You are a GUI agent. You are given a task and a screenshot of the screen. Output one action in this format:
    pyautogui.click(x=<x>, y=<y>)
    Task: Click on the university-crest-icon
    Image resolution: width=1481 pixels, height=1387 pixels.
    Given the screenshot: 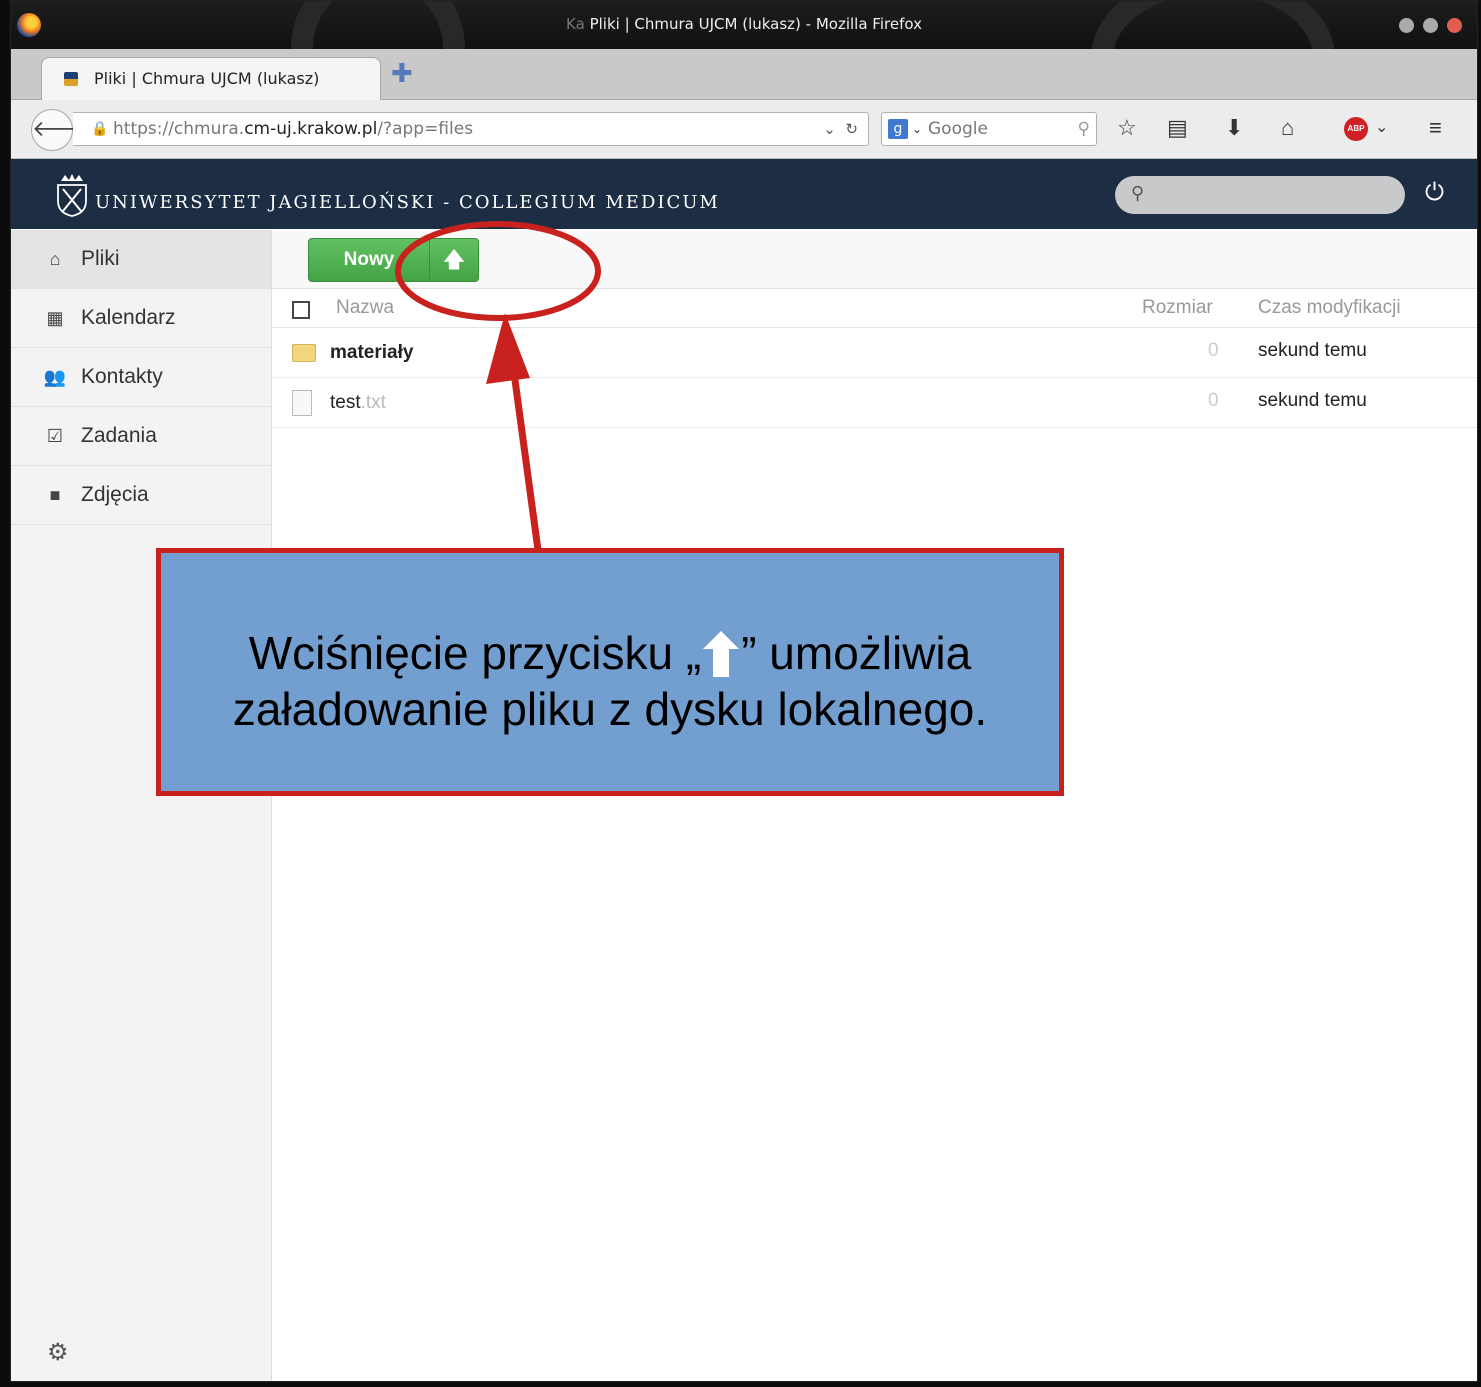 What is the action you would take?
    pyautogui.click(x=72, y=195)
    